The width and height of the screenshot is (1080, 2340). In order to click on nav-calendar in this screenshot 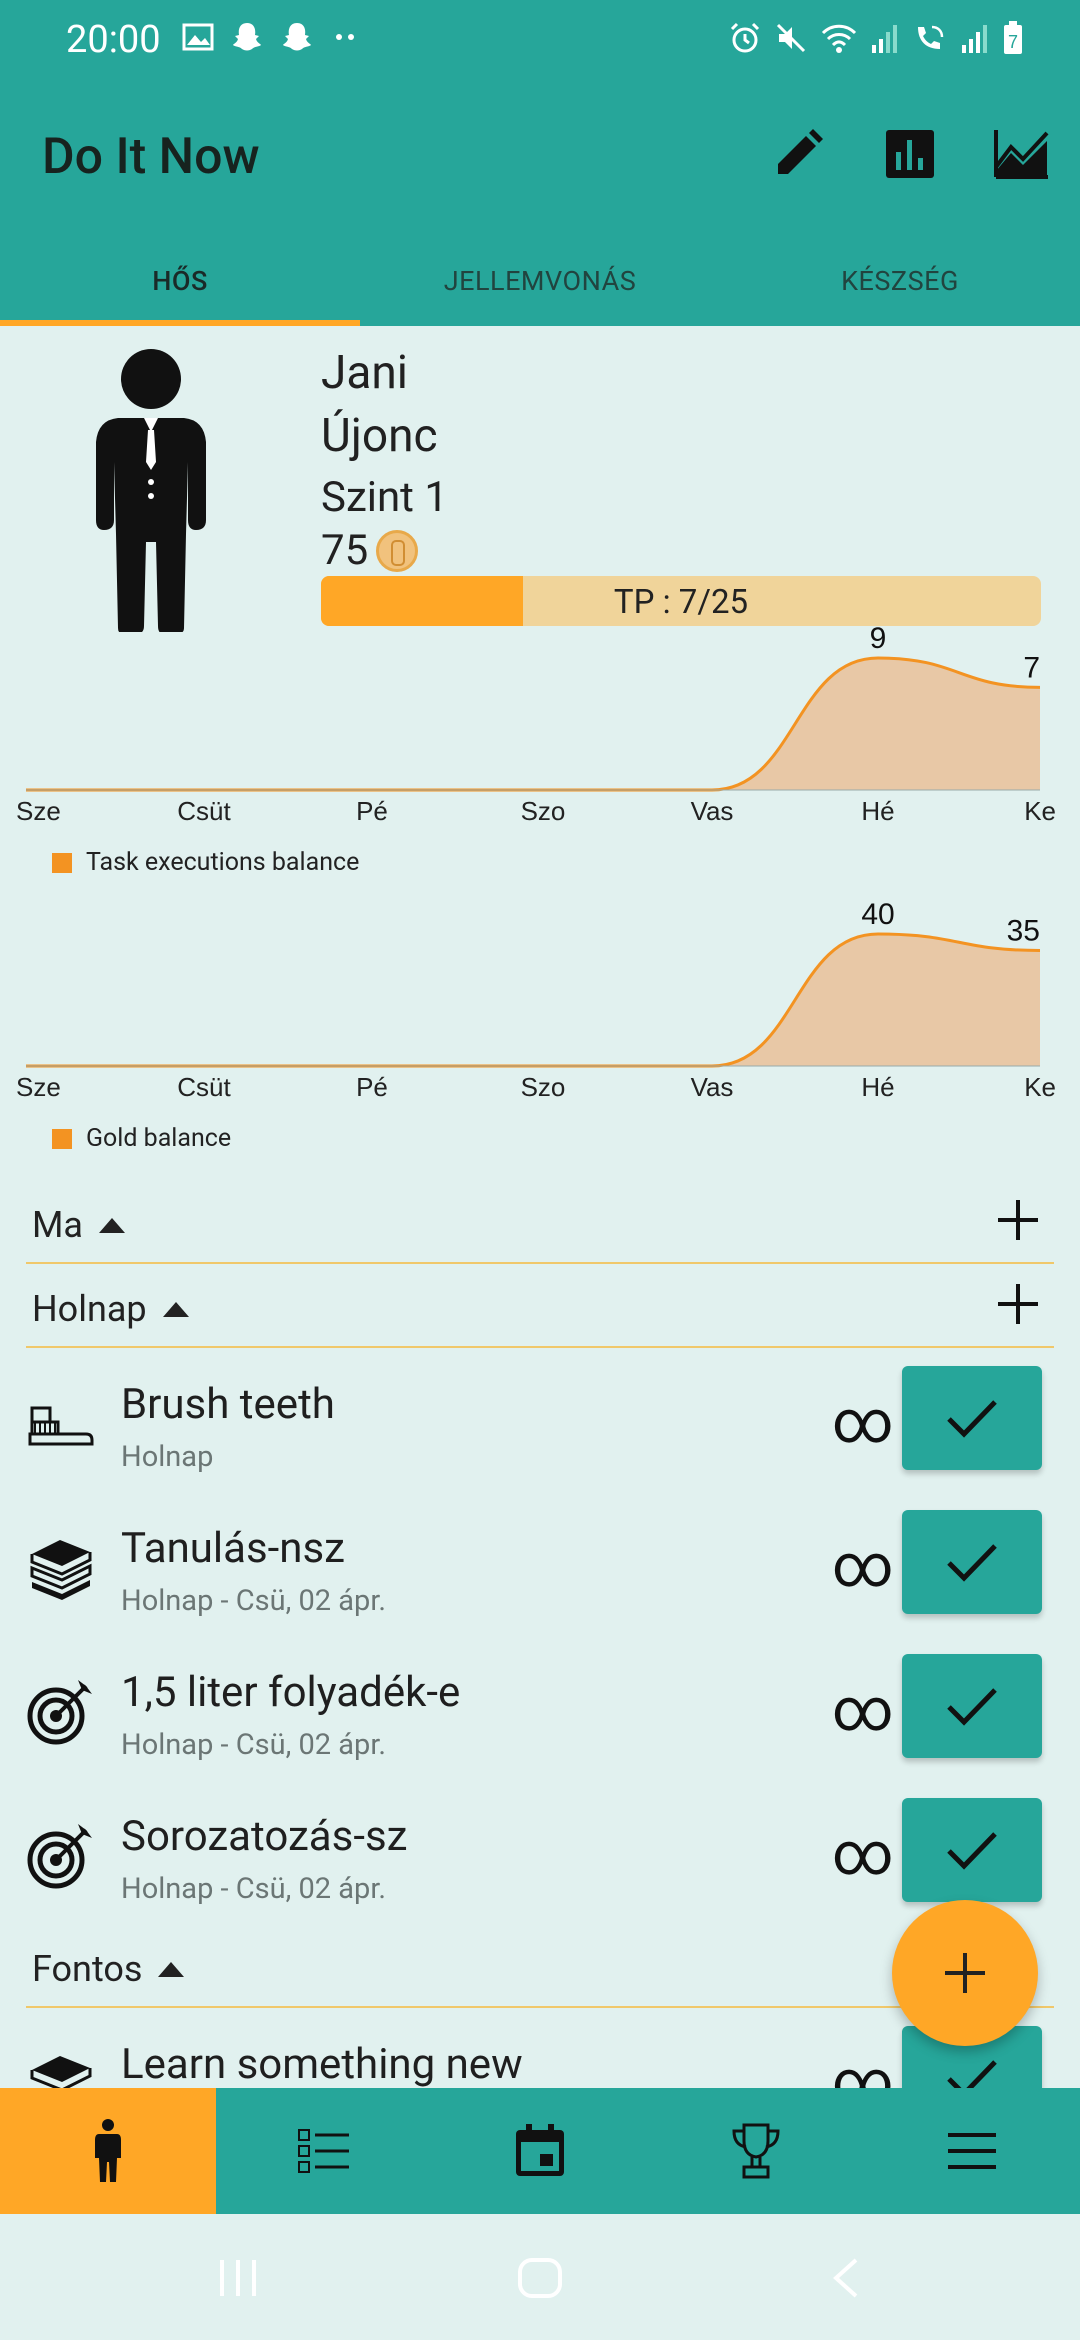, I will do `click(540, 2151)`.